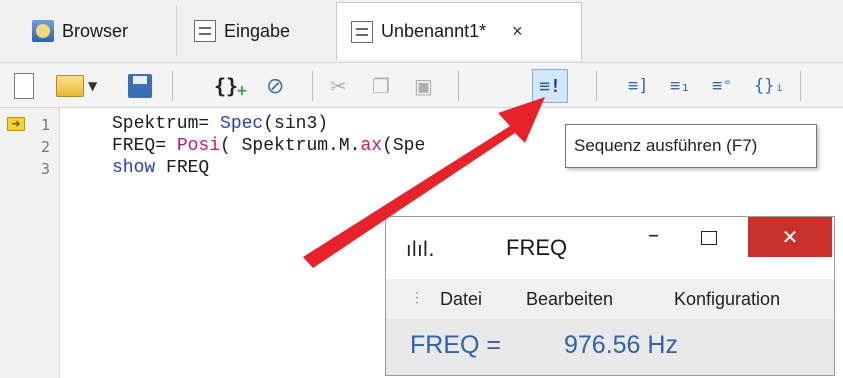 Image resolution: width=843 pixels, height=378 pixels. What do you see at coordinates (727, 299) in the screenshot?
I see `menu-konfiguration: Konfiguration` at bounding box center [727, 299].